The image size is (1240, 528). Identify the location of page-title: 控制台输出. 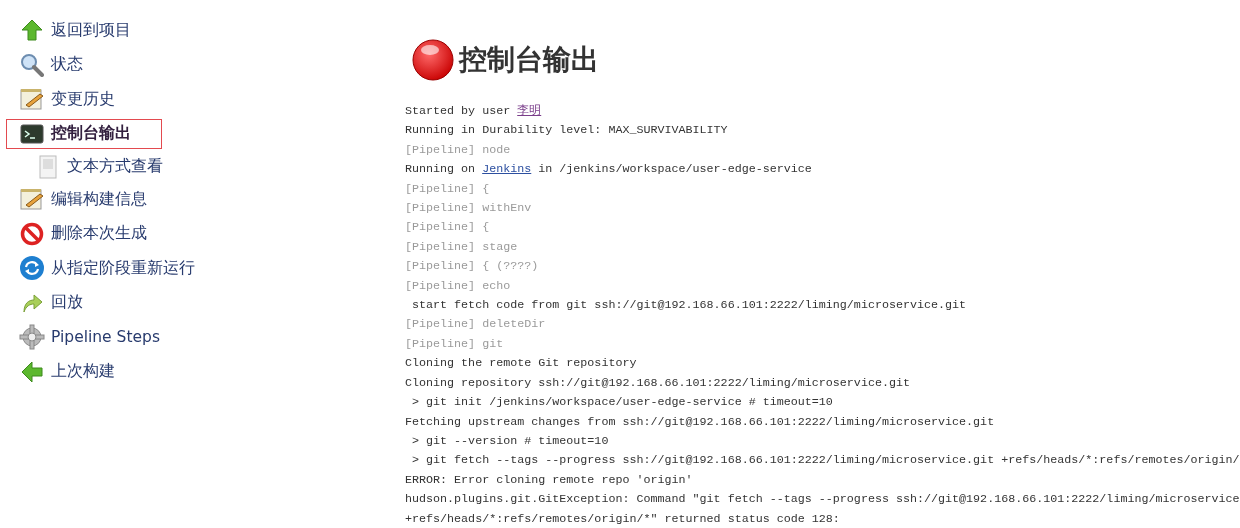
(529, 60).